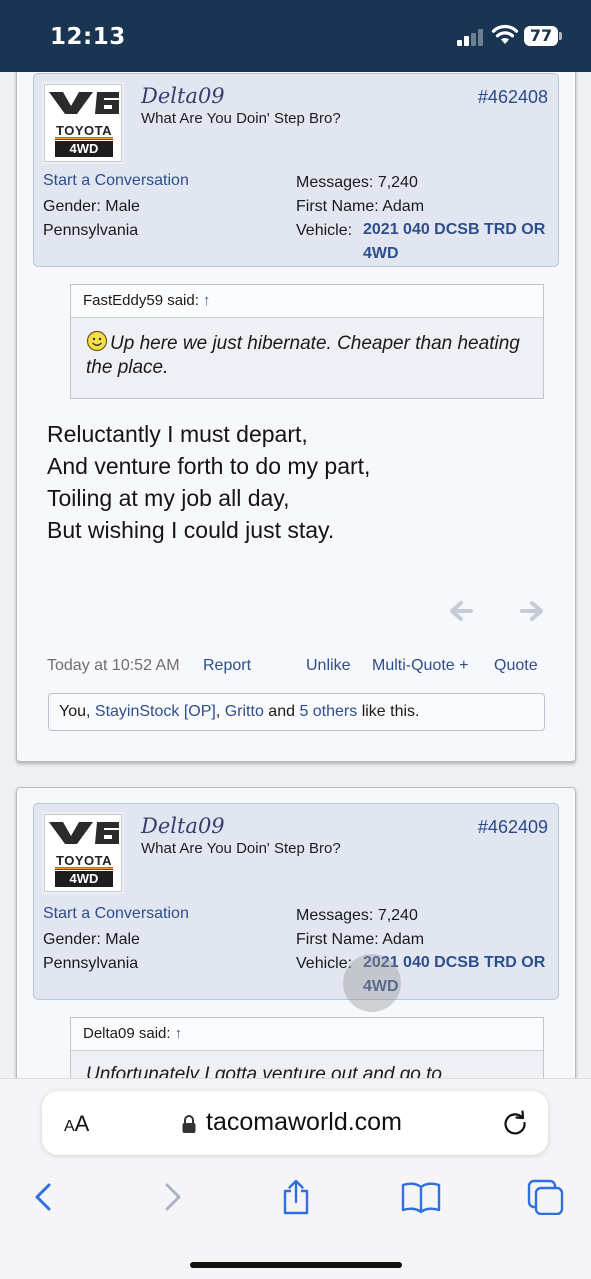  I want to click on quote-author: FastEddy59 said:, so click(141, 300).